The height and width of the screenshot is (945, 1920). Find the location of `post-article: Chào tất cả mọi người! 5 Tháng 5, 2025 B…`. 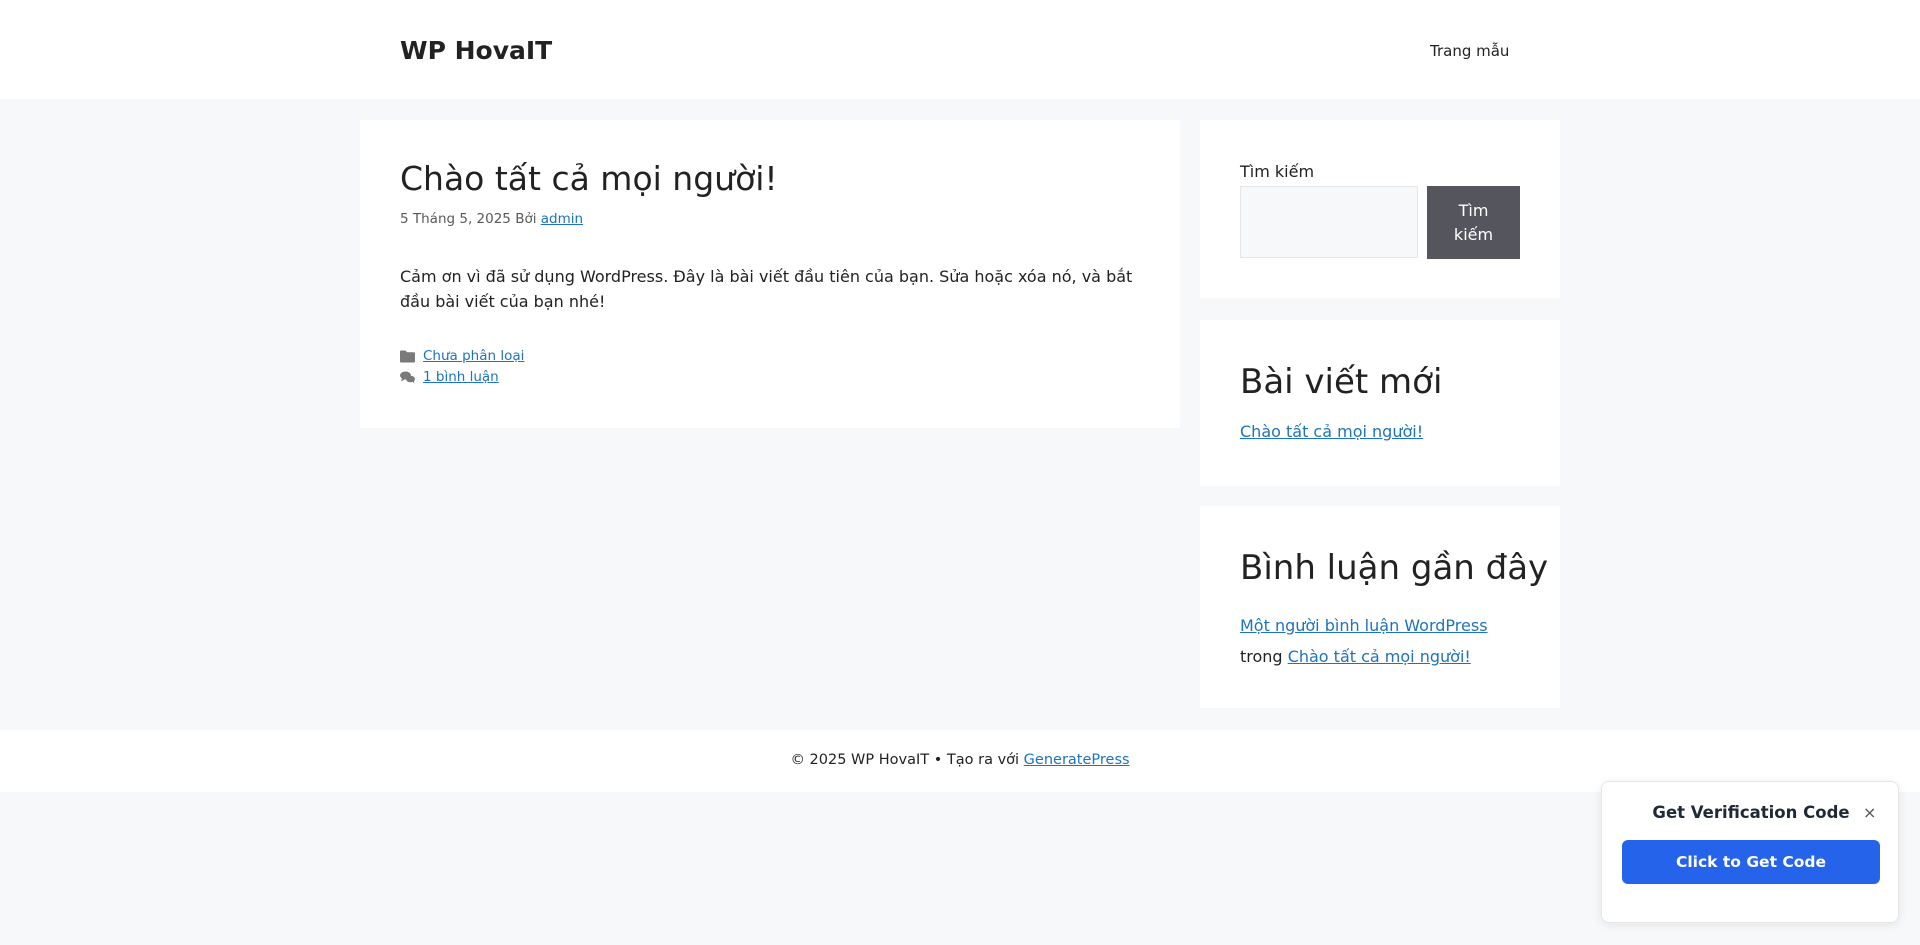

post-article: Chào tất cả mọi người! 5 Tháng 5, 2025 B… is located at coordinates (770, 274).